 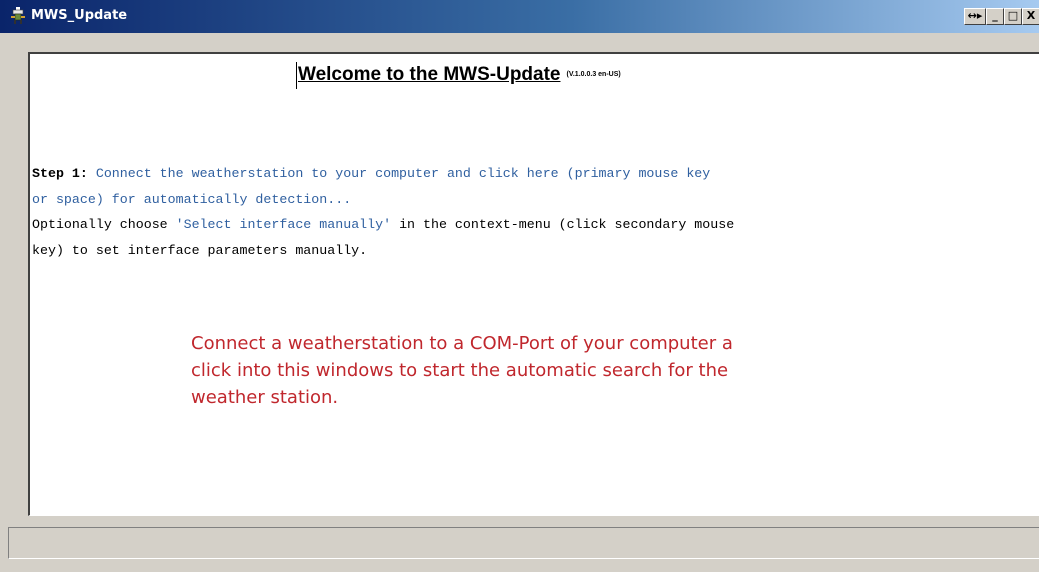 What do you see at coordinates (995, 16) in the screenshot?
I see `minimize-button: _` at bounding box center [995, 16].